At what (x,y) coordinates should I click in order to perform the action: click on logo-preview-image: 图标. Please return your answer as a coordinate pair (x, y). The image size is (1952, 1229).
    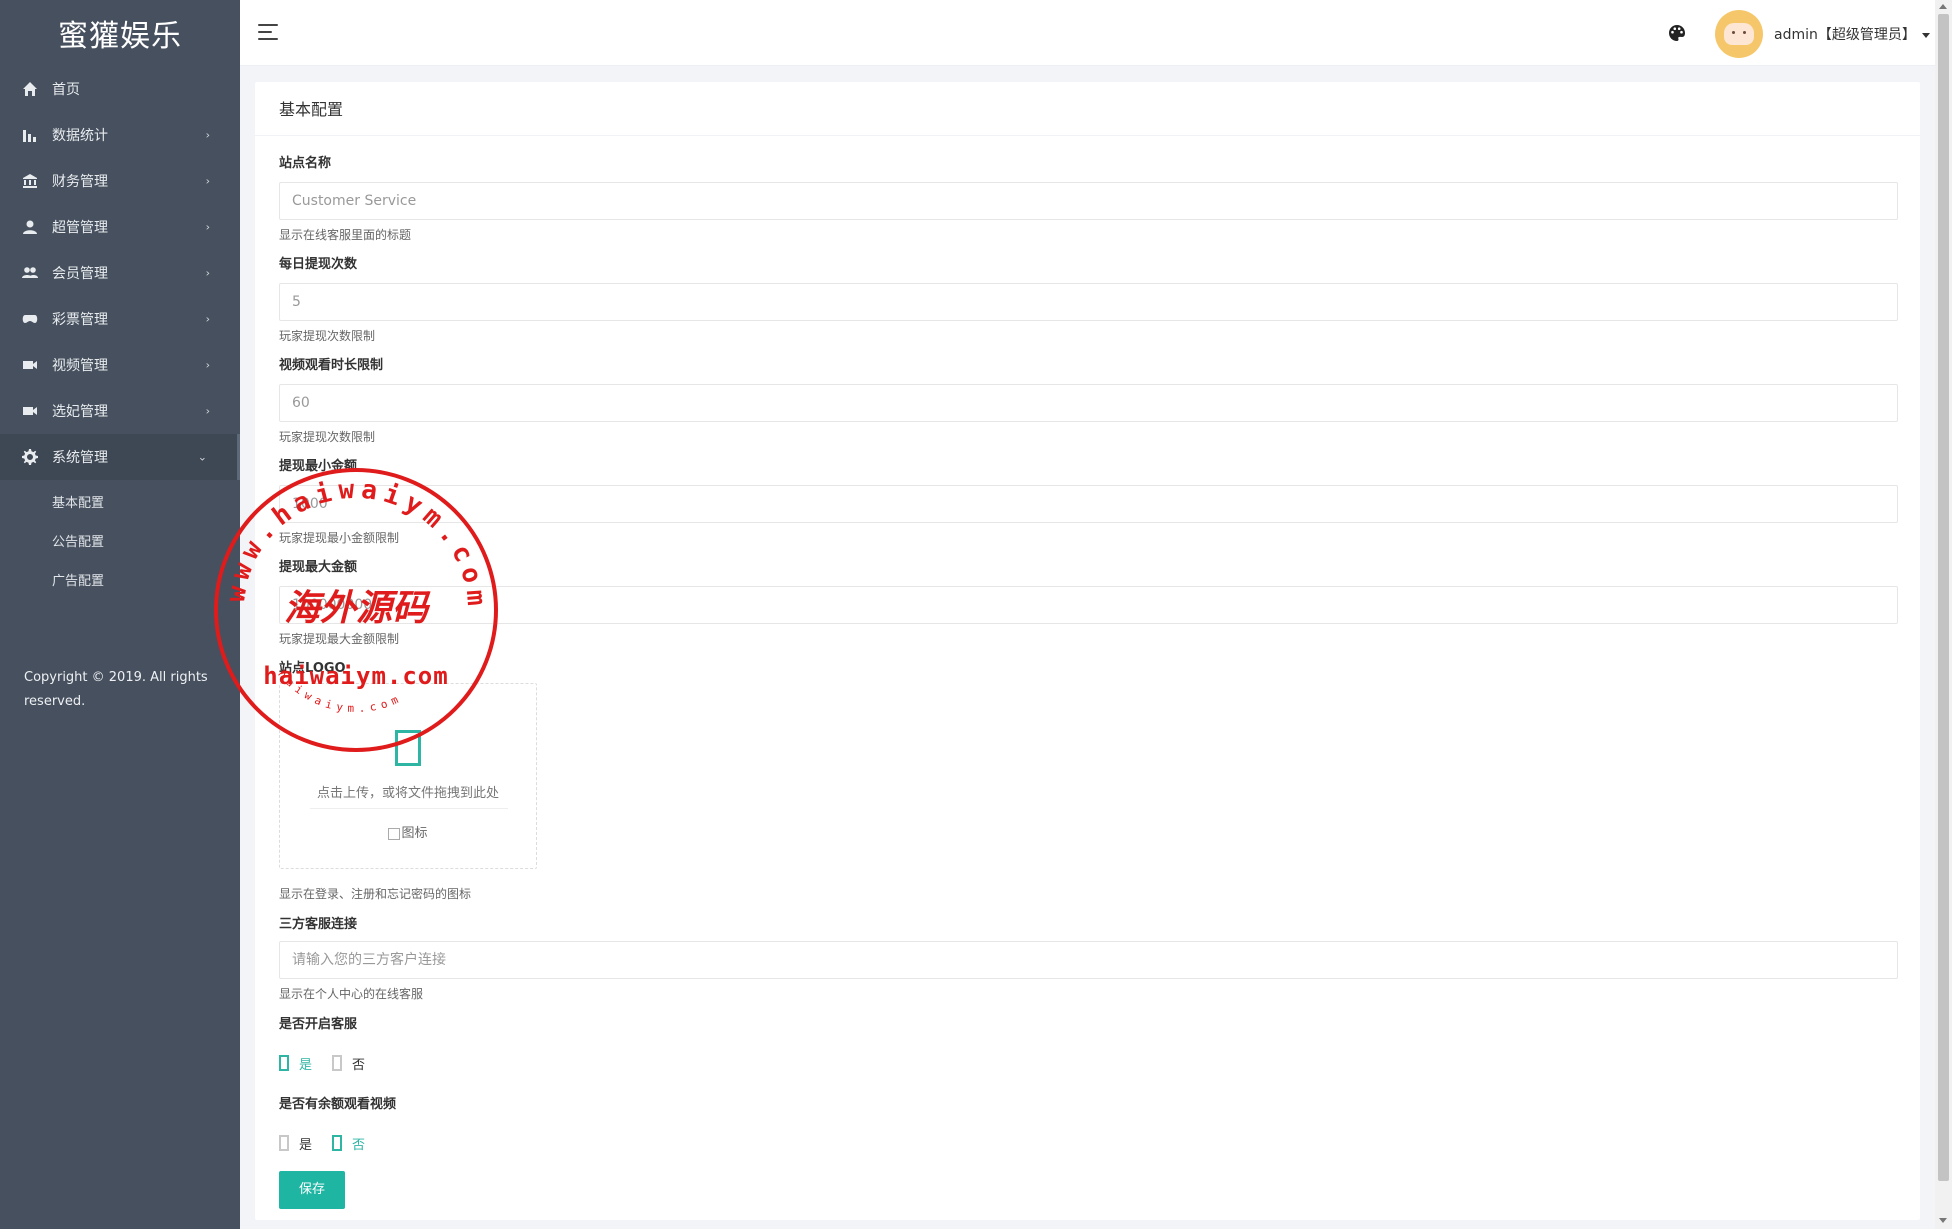
    Looking at the image, I should click on (408, 831).